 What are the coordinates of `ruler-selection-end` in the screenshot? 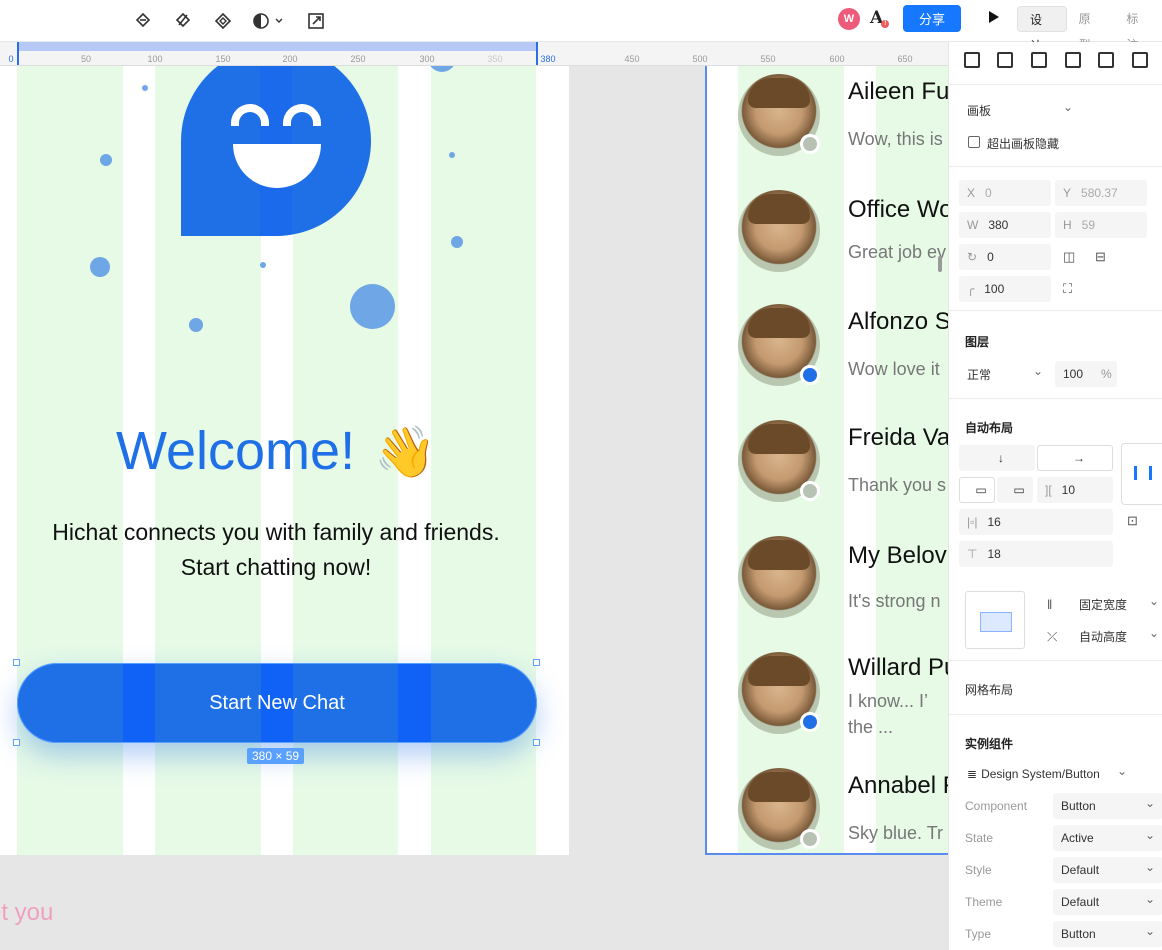 It's located at (537, 53).